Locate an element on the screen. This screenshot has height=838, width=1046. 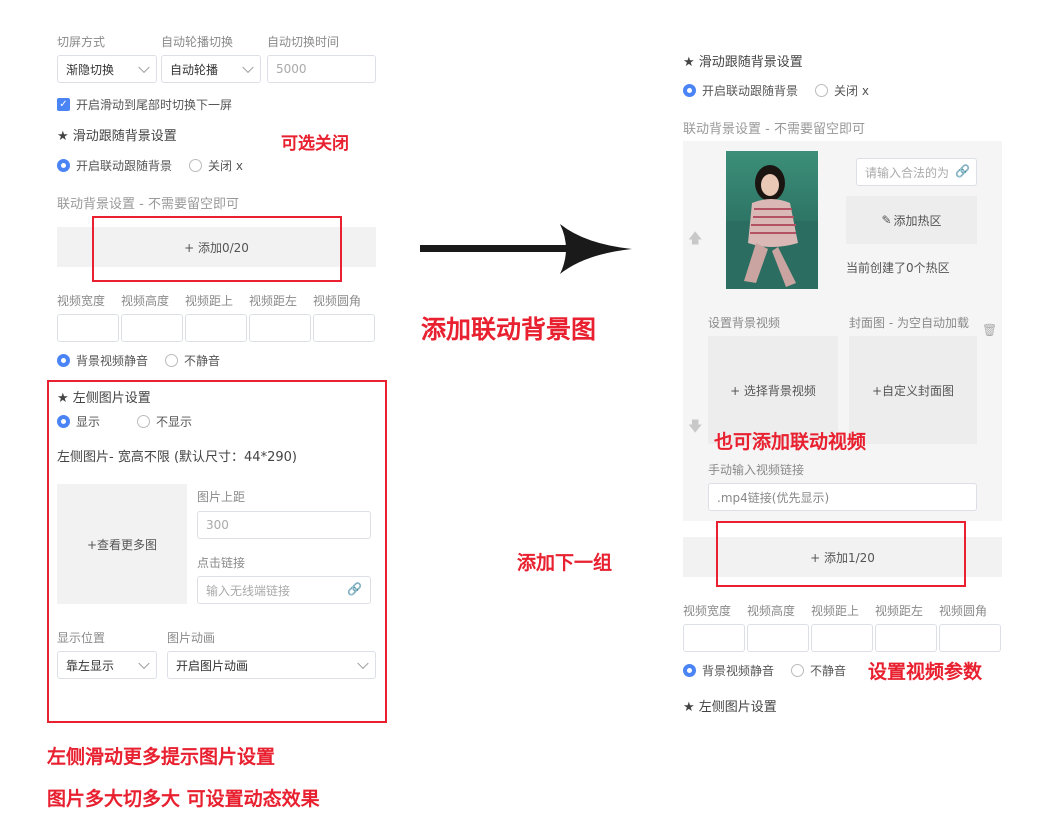
arrow-right-icon is located at coordinates (526, 249).